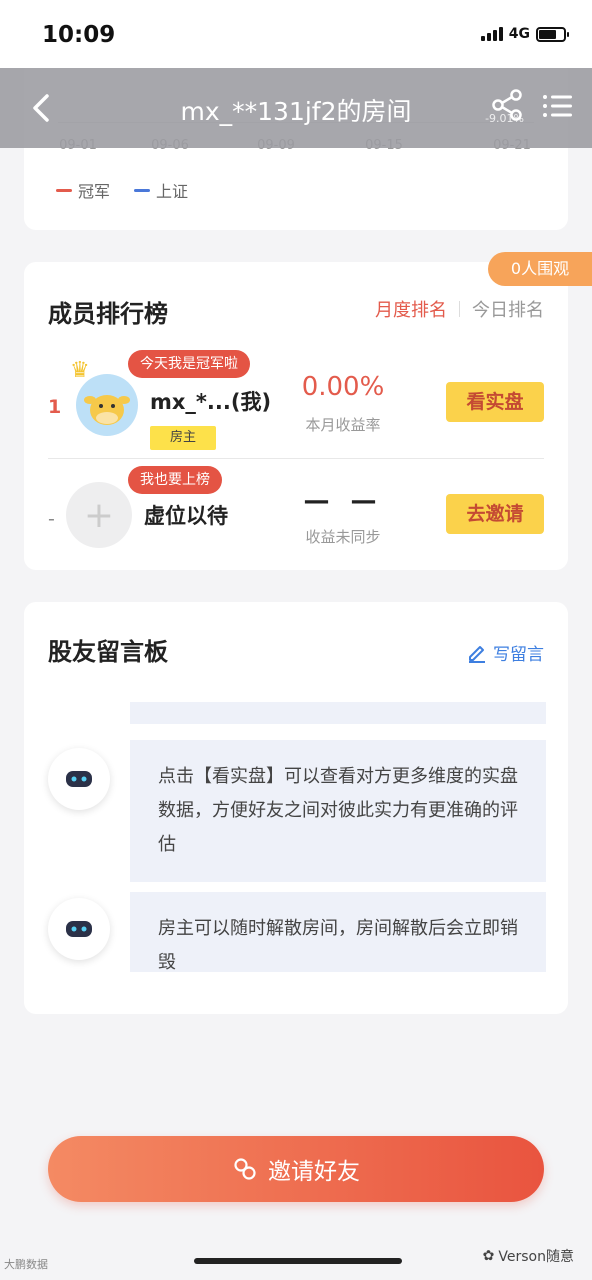 The image size is (592, 1280). I want to click on legend-item-index: 上证, so click(161, 190).